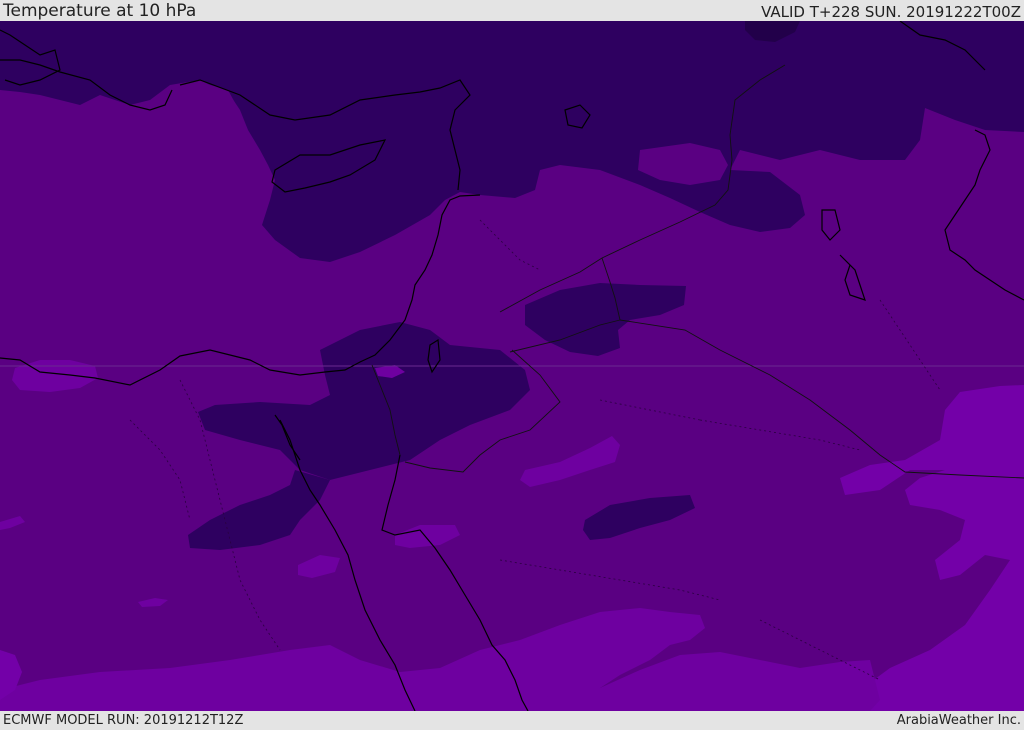  I want to click on valid-time: VALID T+228 SUN. 20191222T00Z, so click(891, 12).